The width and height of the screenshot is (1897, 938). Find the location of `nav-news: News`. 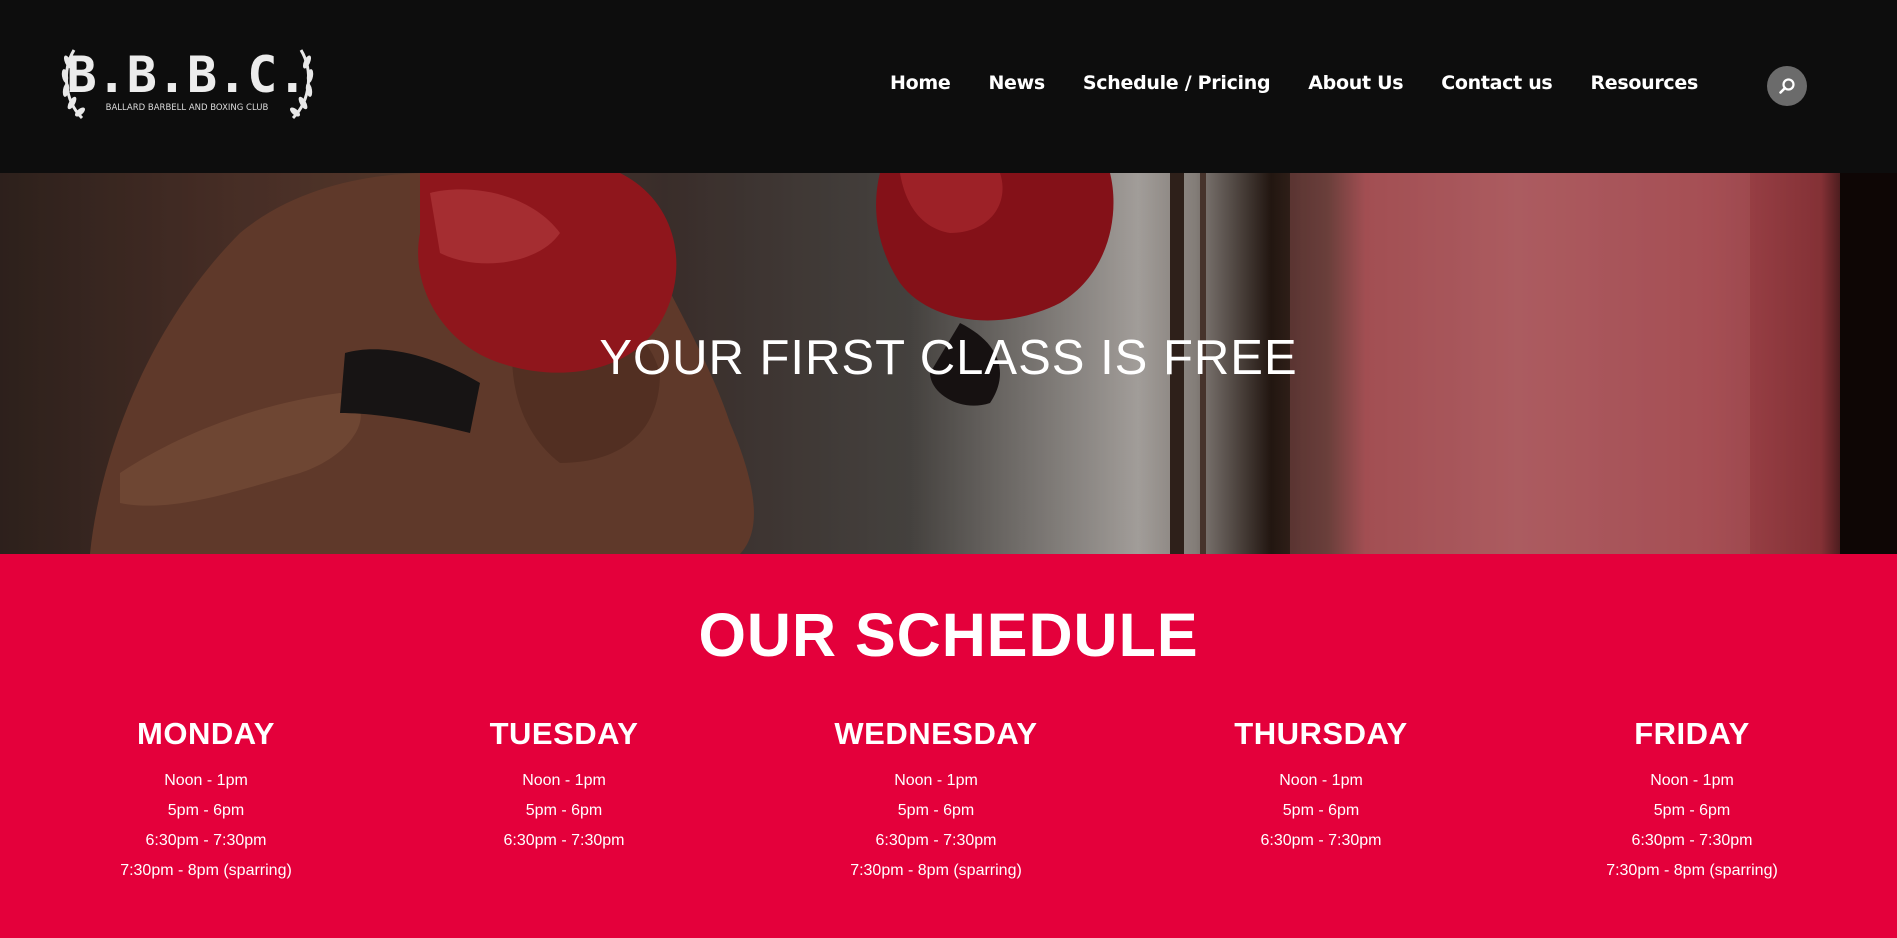

nav-news: News is located at coordinates (1016, 83).